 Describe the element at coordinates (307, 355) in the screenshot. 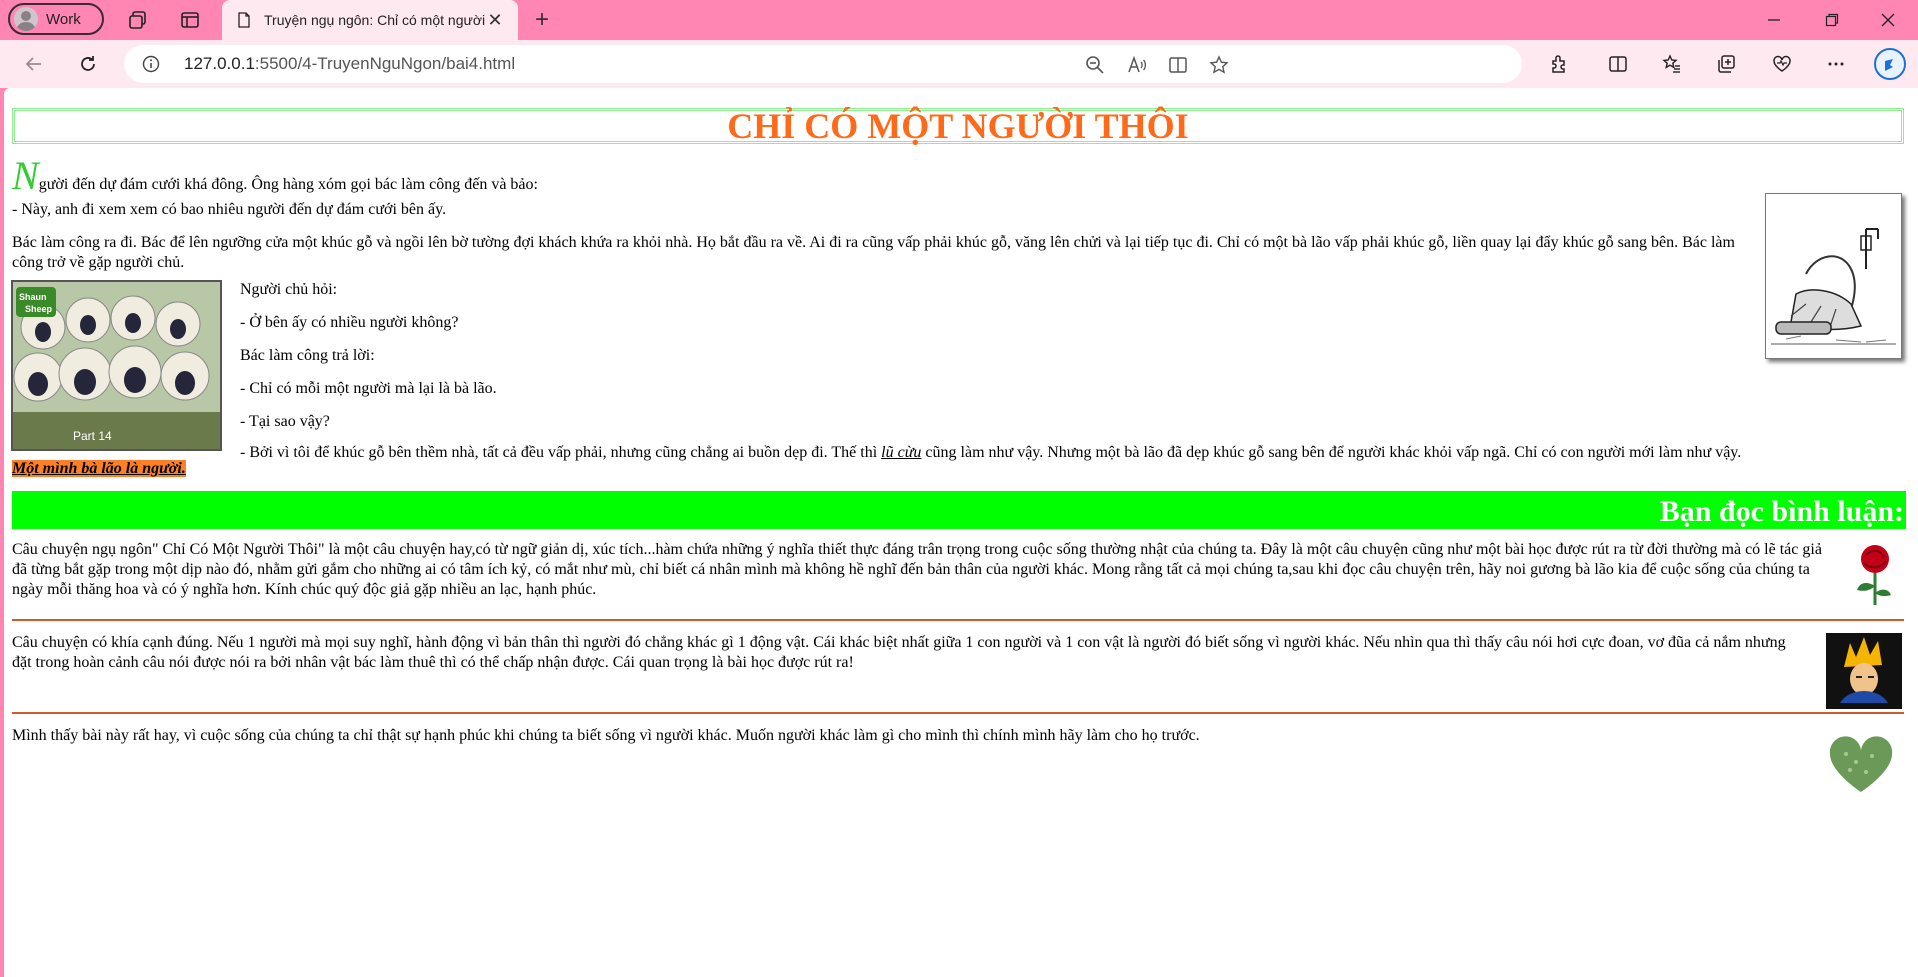

I see `dialog-line: Bác làm công trả lời:` at that location.